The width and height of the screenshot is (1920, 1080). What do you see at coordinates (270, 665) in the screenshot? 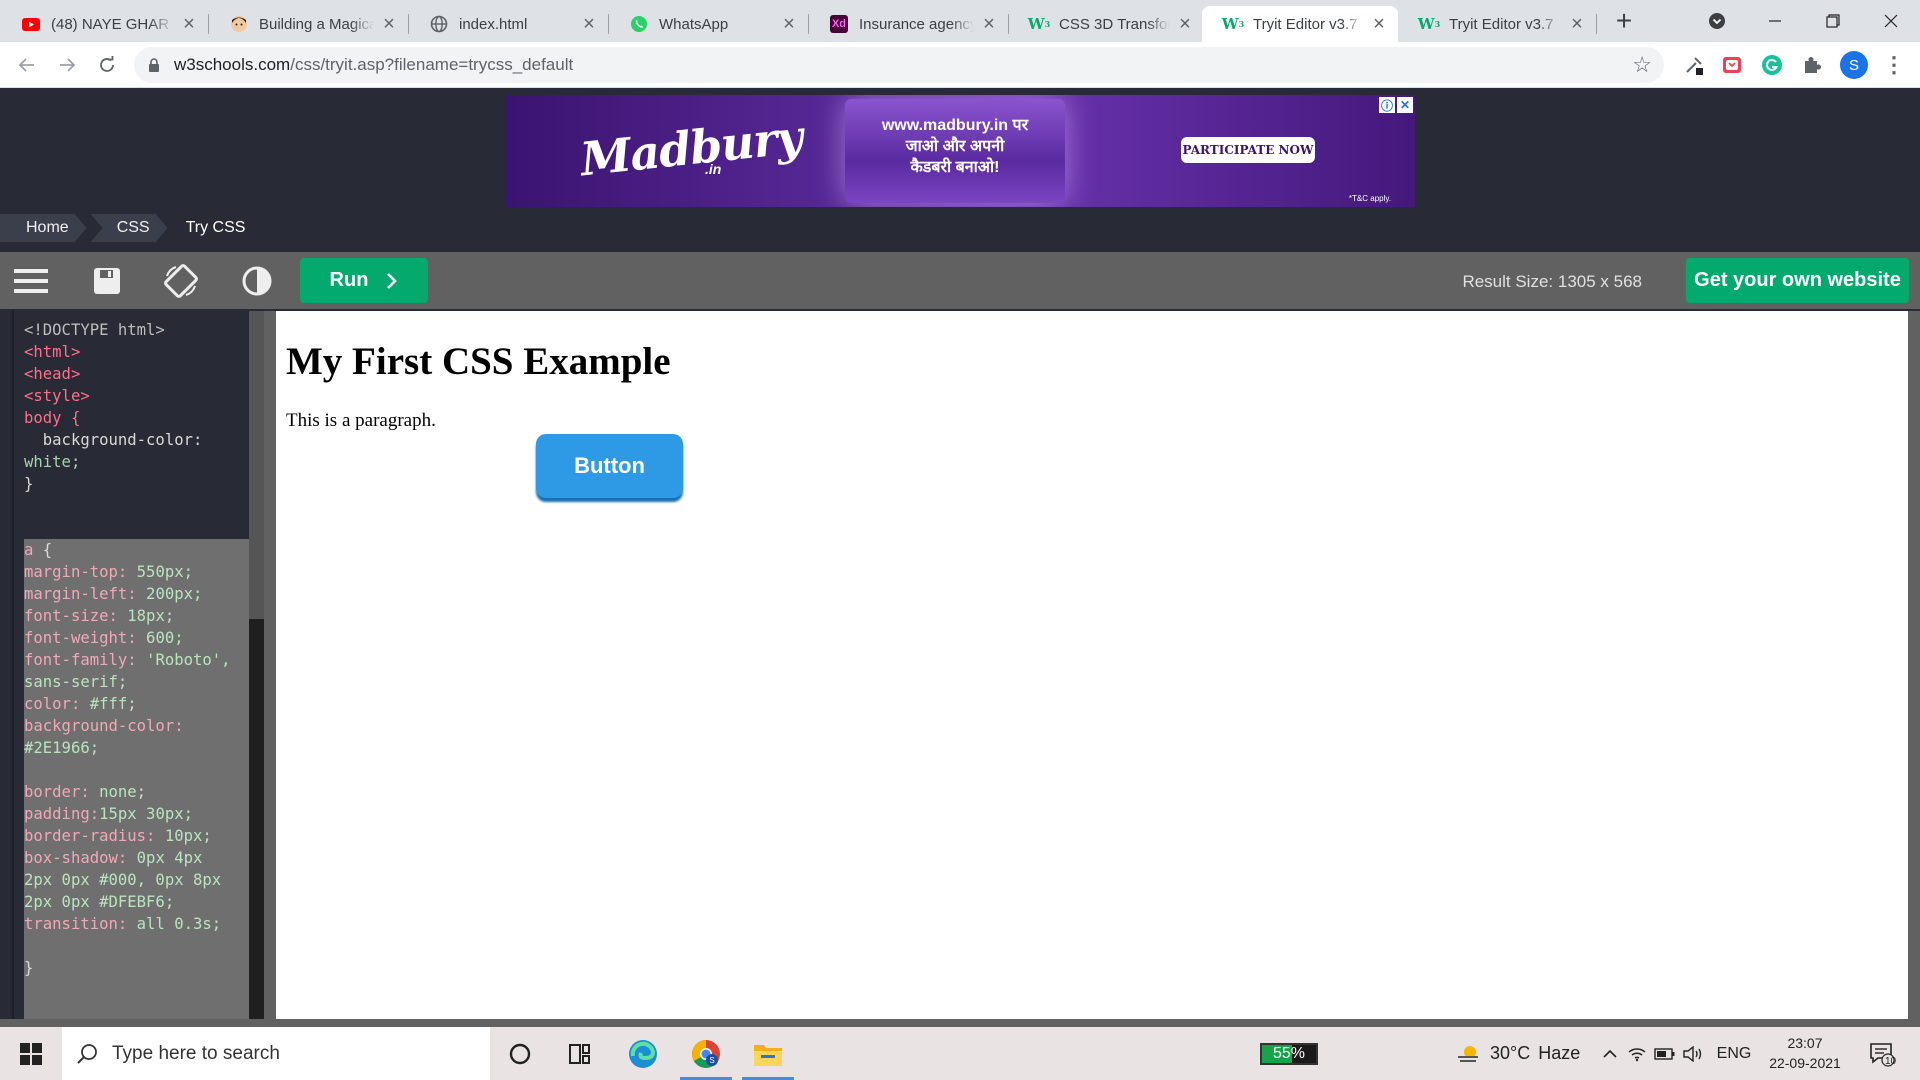
I see `pane-resize-divider` at bounding box center [270, 665].